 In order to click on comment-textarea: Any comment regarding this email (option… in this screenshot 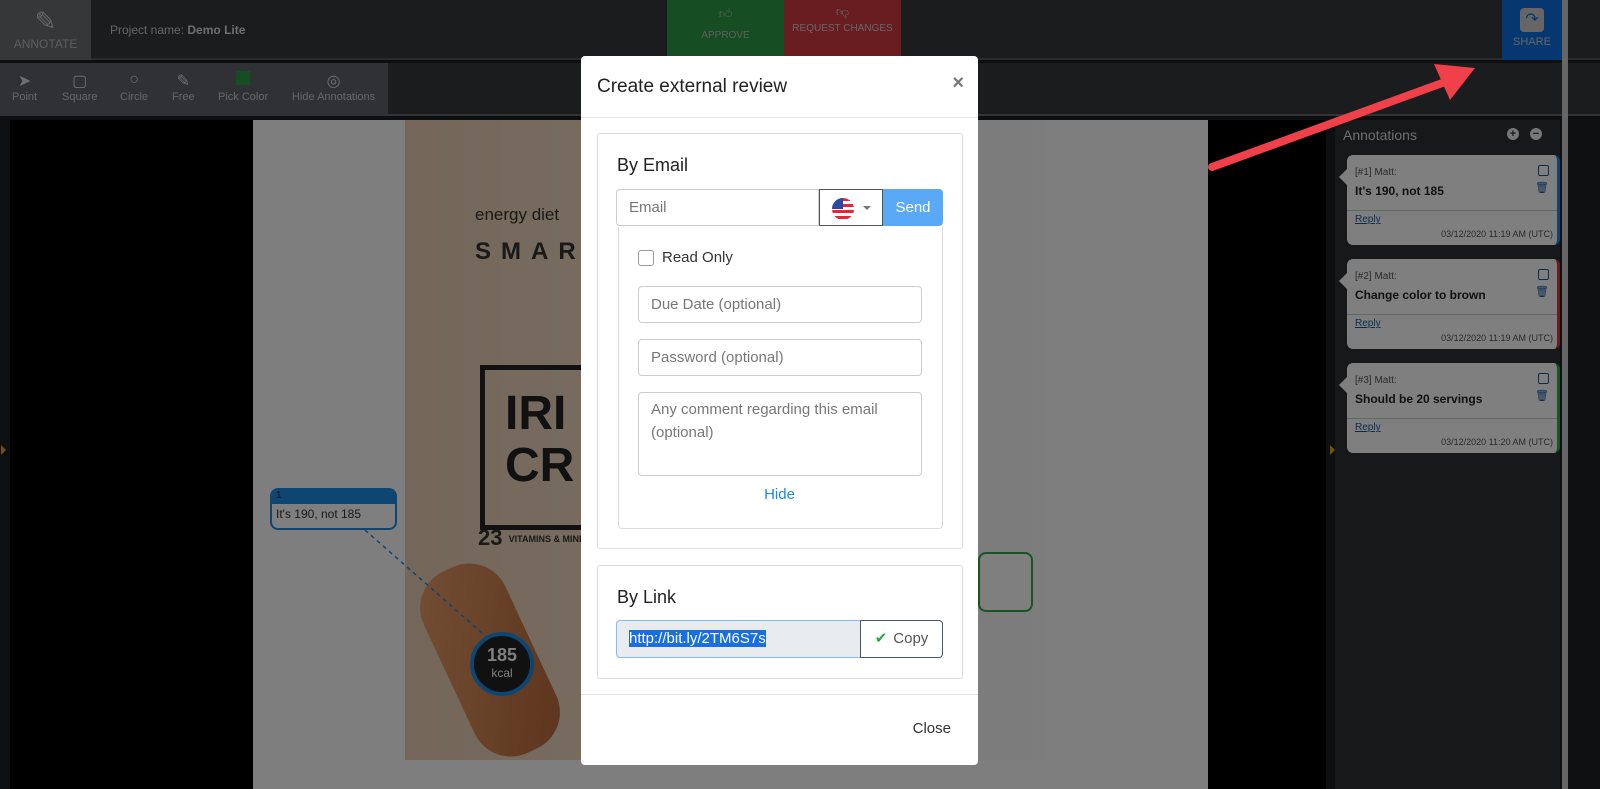, I will do `click(780, 434)`.